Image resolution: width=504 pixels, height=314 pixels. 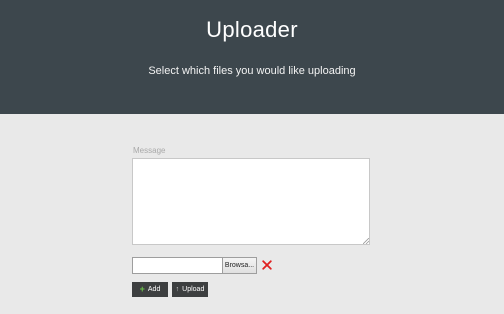 I want to click on add-button: + Add, so click(x=150, y=289).